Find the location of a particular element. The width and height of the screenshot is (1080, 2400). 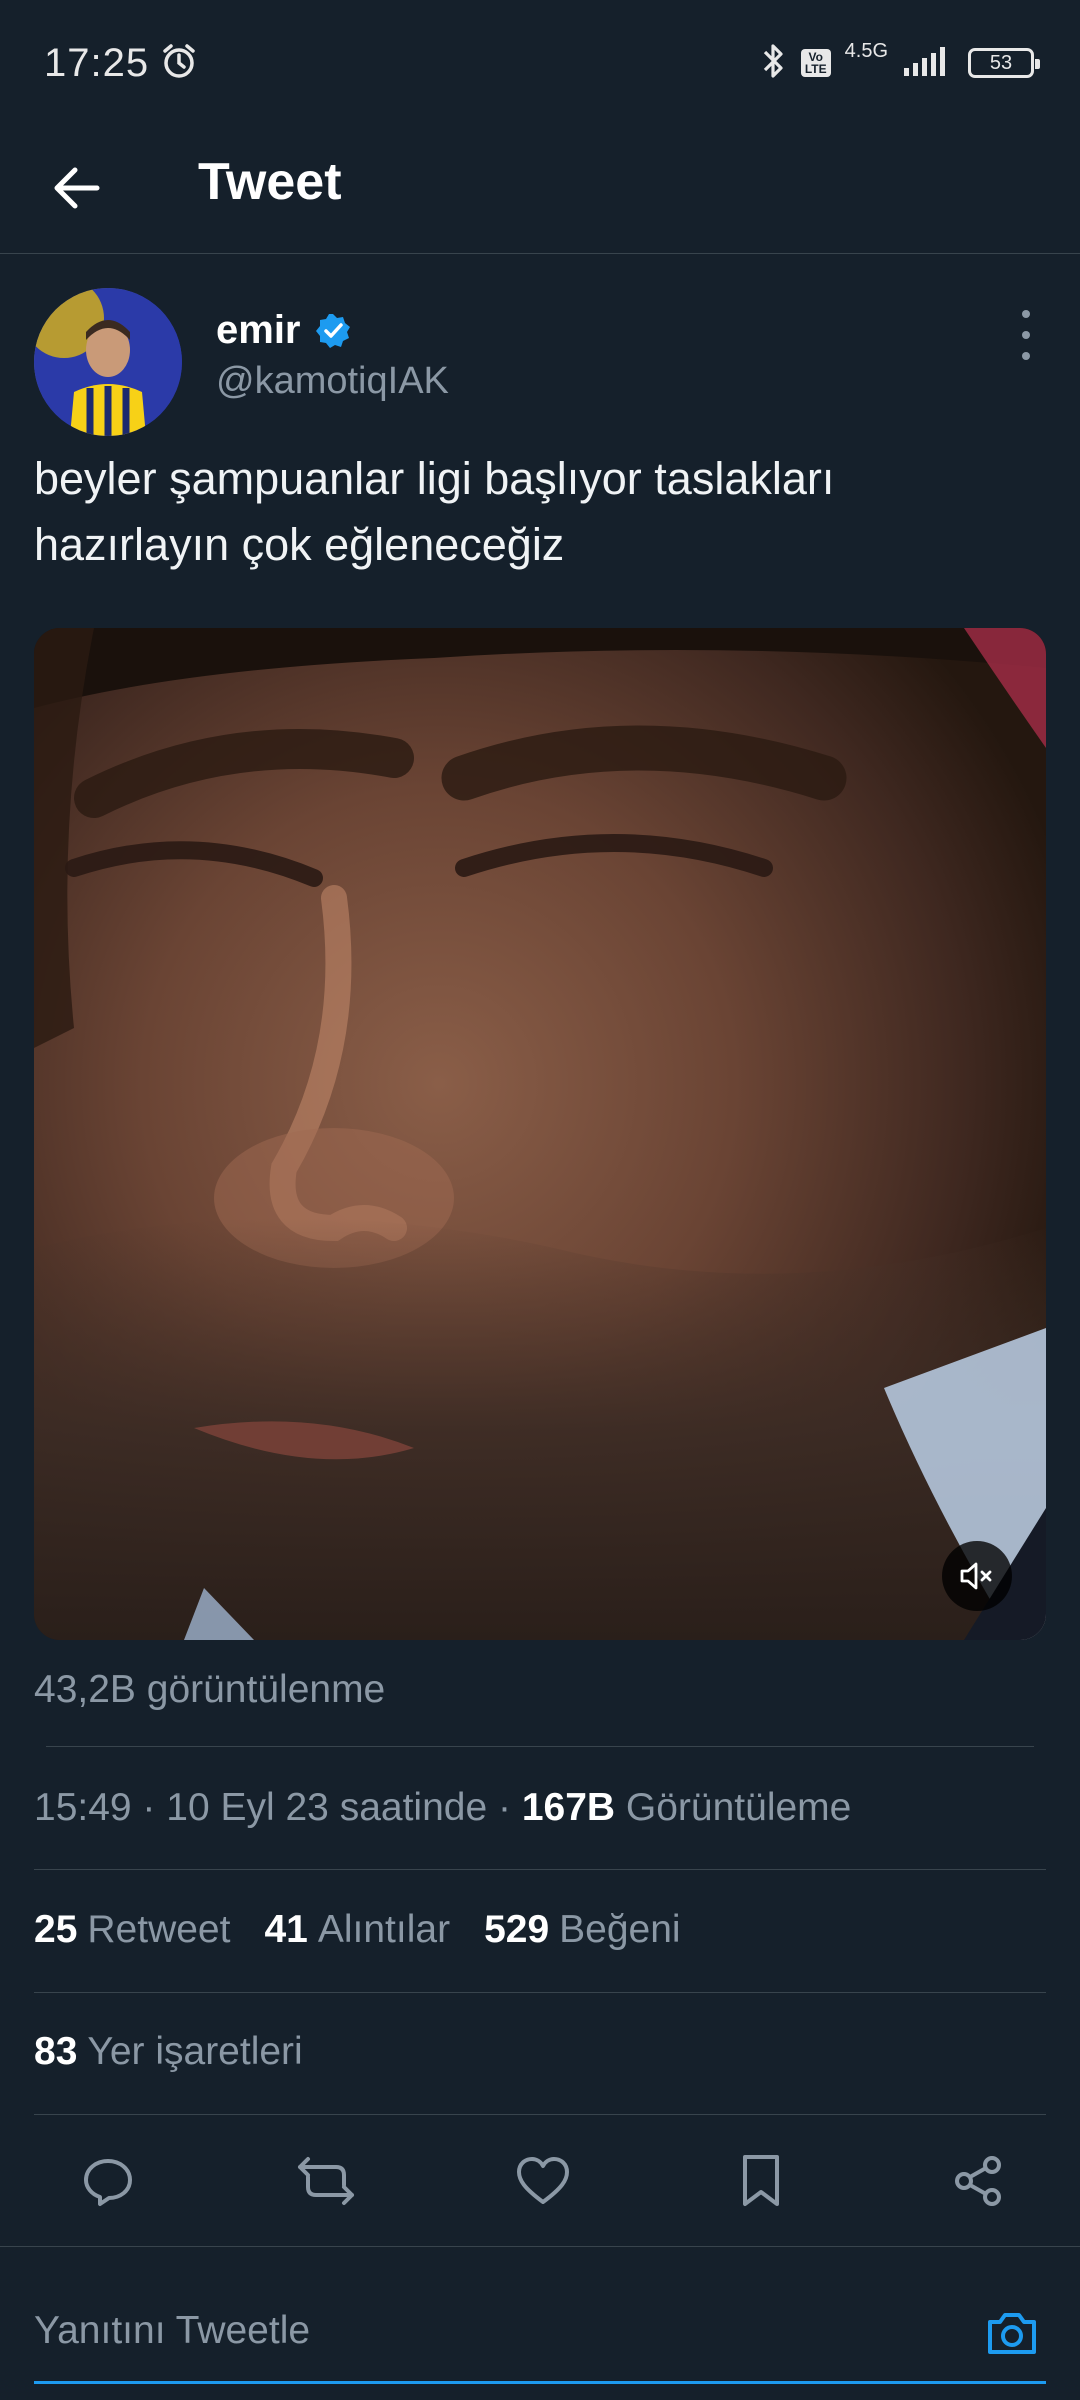

media-views-count: 43,2B görüntülenme is located at coordinates (210, 1689).